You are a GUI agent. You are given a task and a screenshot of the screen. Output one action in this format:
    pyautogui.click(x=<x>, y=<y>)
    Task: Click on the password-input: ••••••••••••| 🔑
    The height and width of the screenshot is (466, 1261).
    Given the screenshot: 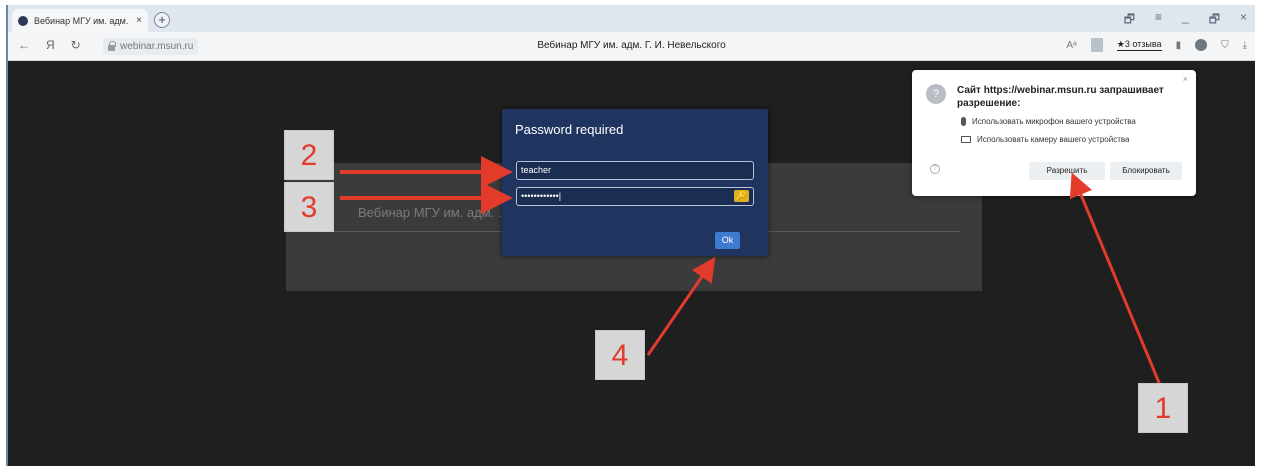 What is the action you would take?
    pyautogui.click(x=635, y=196)
    